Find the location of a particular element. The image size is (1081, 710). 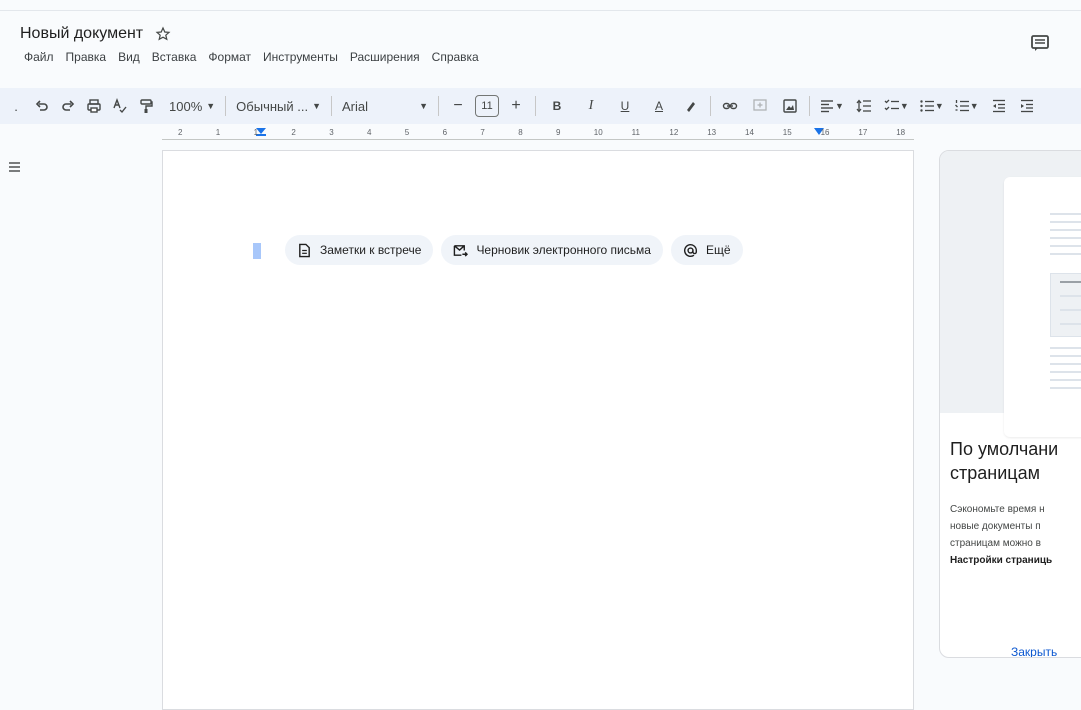

close-button: Закрыть is located at coordinates (1034, 651).